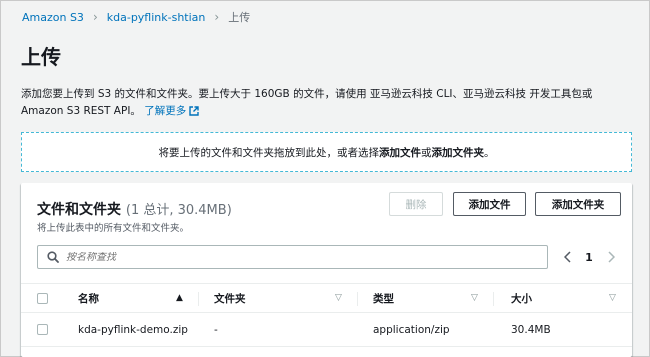 Image resolution: width=650 pixels, height=357 pixels. What do you see at coordinates (194, 113) in the screenshot?
I see `external-link-icon` at bounding box center [194, 113].